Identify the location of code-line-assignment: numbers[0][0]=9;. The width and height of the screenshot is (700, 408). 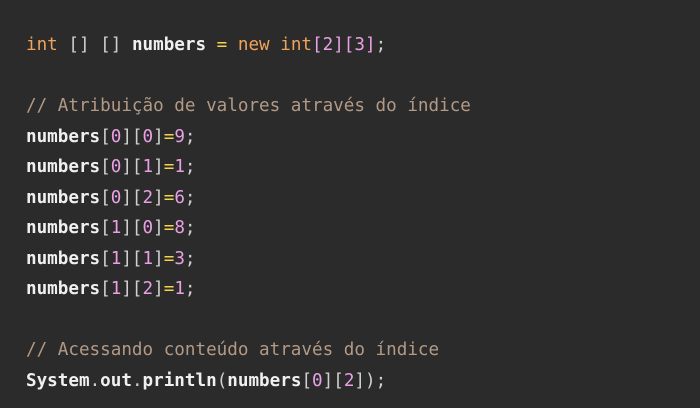
(111, 136).